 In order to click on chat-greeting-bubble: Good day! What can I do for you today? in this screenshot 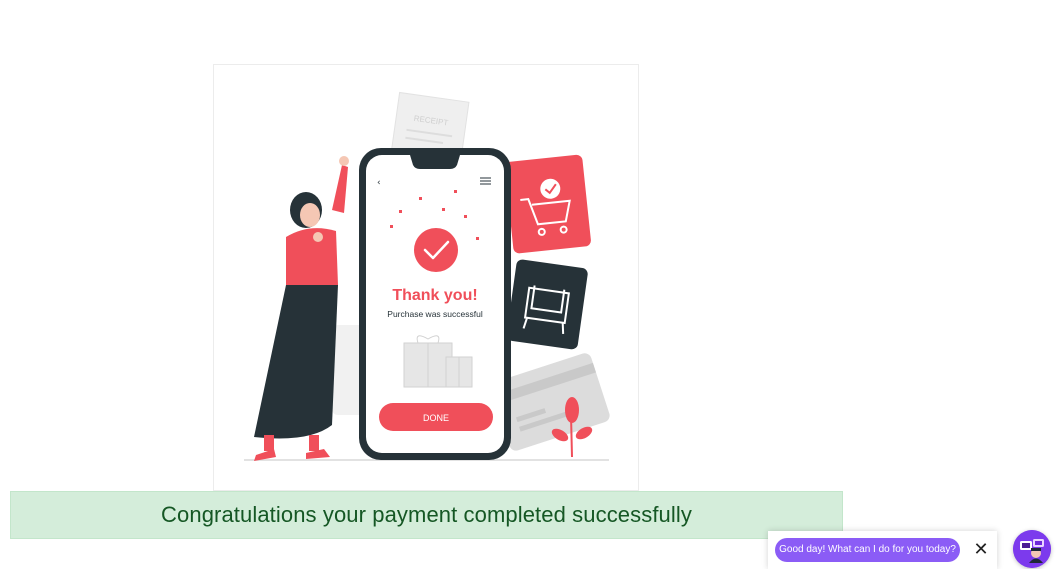, I will do `click(867, 550)`.